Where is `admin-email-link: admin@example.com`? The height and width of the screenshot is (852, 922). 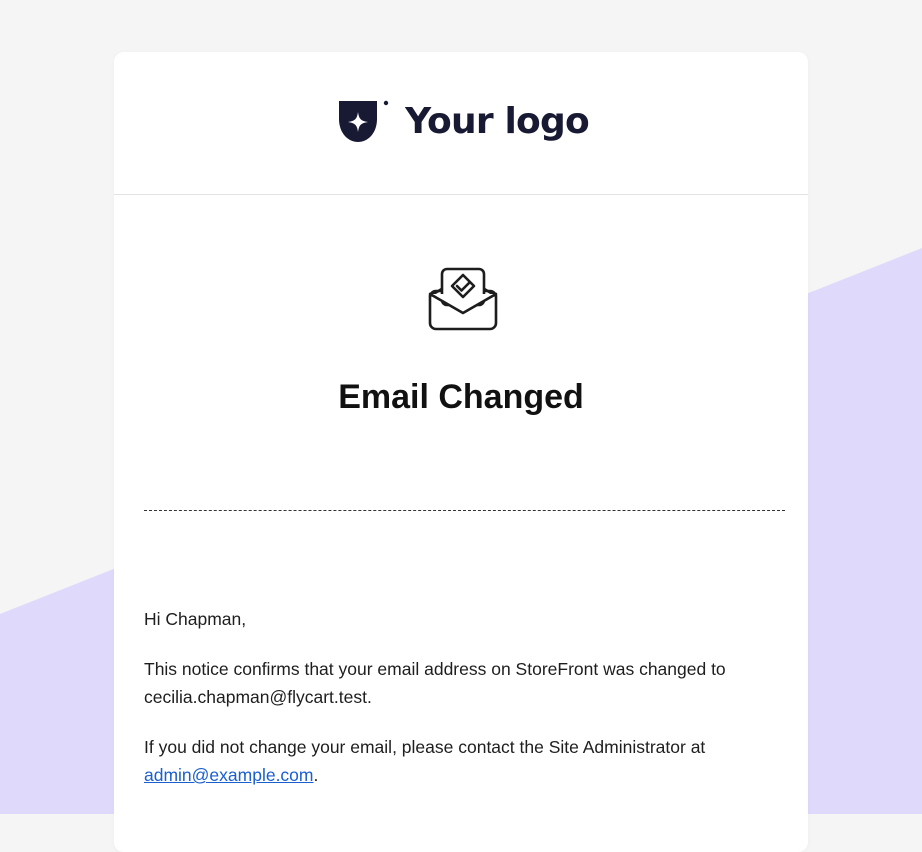 admin-email-link: admin@example.com is located at coordinates (229, 775).